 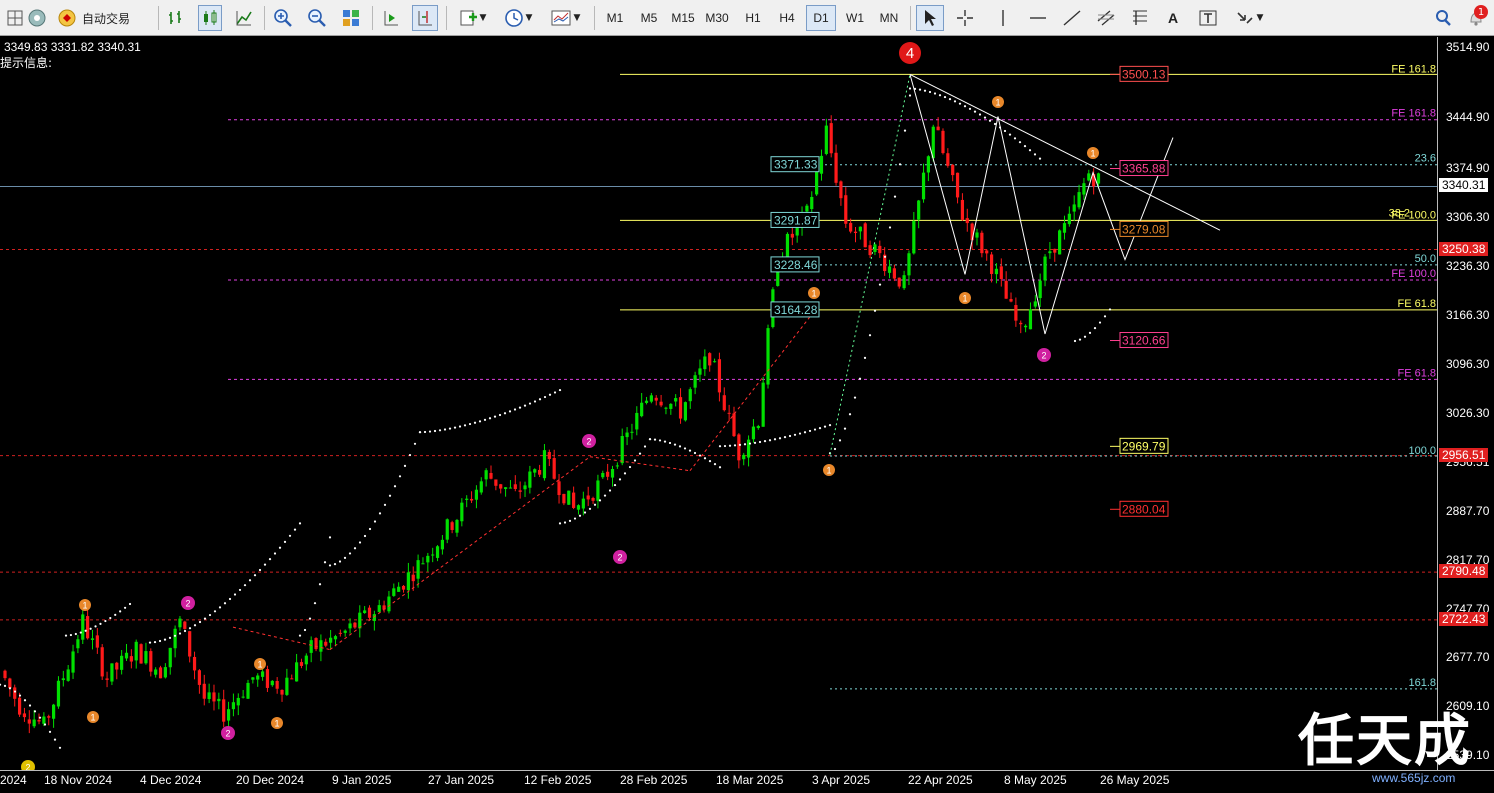 I want to click on timeframe-mn: MN, so click(x=889, y=18).